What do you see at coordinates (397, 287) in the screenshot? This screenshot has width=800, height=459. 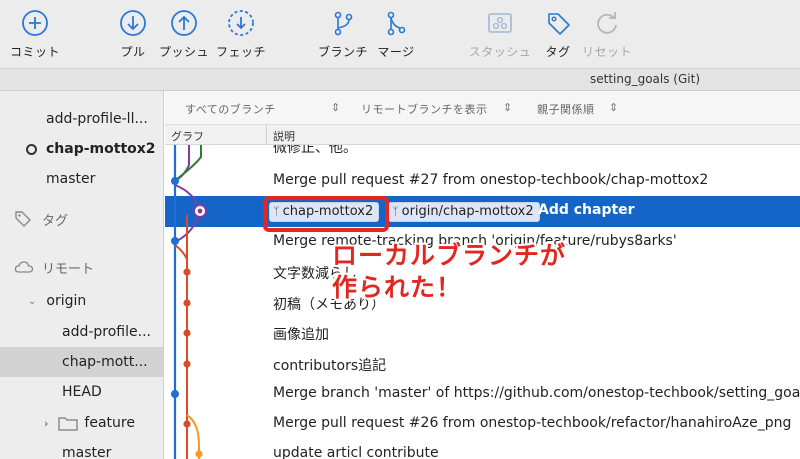 I see `annotation-text-line2: 作られた！` at bounding box center [397, 287].